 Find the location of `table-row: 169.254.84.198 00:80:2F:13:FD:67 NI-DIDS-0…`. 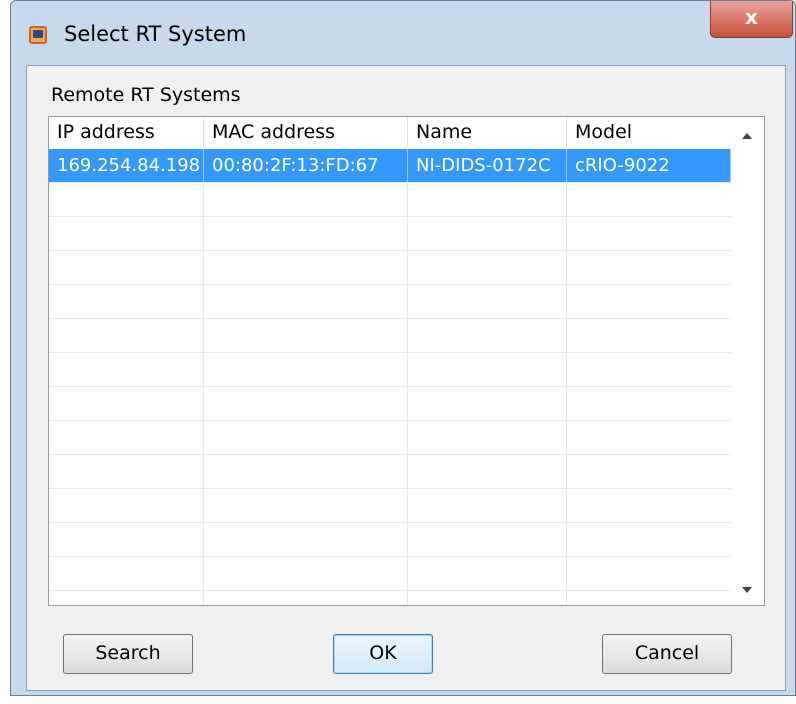

table-row: 169.254.84.198 00:80:2F:13:FD:67 NI-DIDS-0… is located at coordinates (390, 166).